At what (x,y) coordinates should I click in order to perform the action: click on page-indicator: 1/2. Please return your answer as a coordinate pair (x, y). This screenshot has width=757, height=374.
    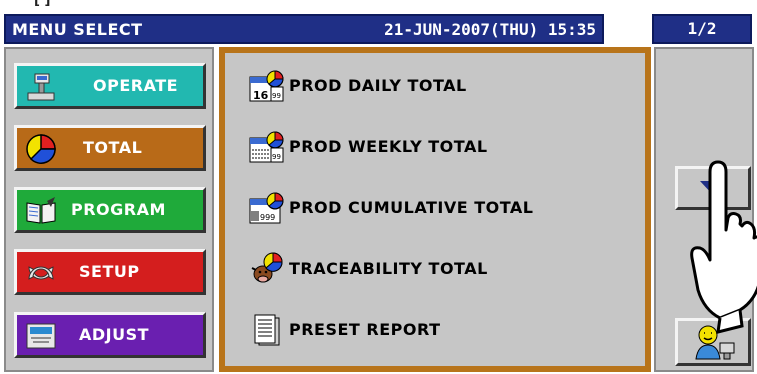
    Looking at the image, I should click on (702, 29).